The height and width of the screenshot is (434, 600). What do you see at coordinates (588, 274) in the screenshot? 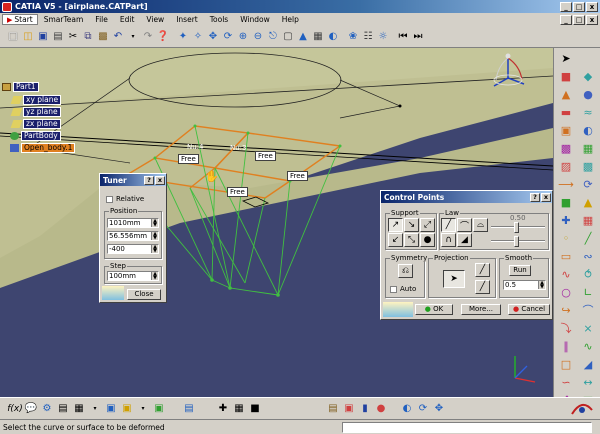
I see `helix-icon: ⥀` at bounding box center [588, 274].